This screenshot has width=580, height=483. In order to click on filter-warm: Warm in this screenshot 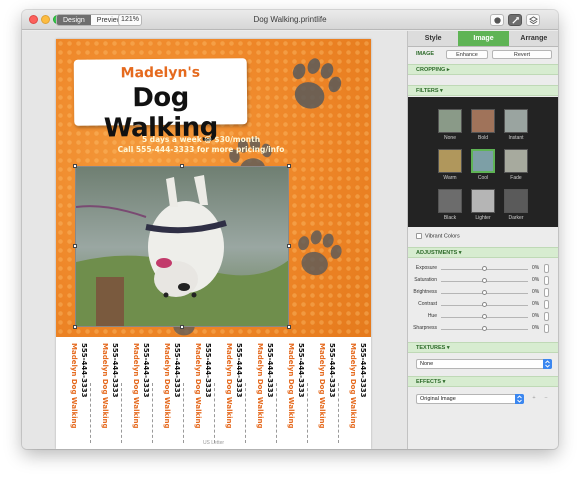, I will do `click(450, 165)`.